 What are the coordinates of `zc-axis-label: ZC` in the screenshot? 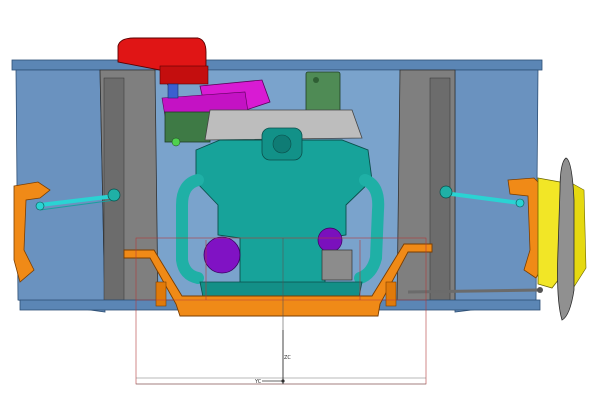 It's located at (287, 358).